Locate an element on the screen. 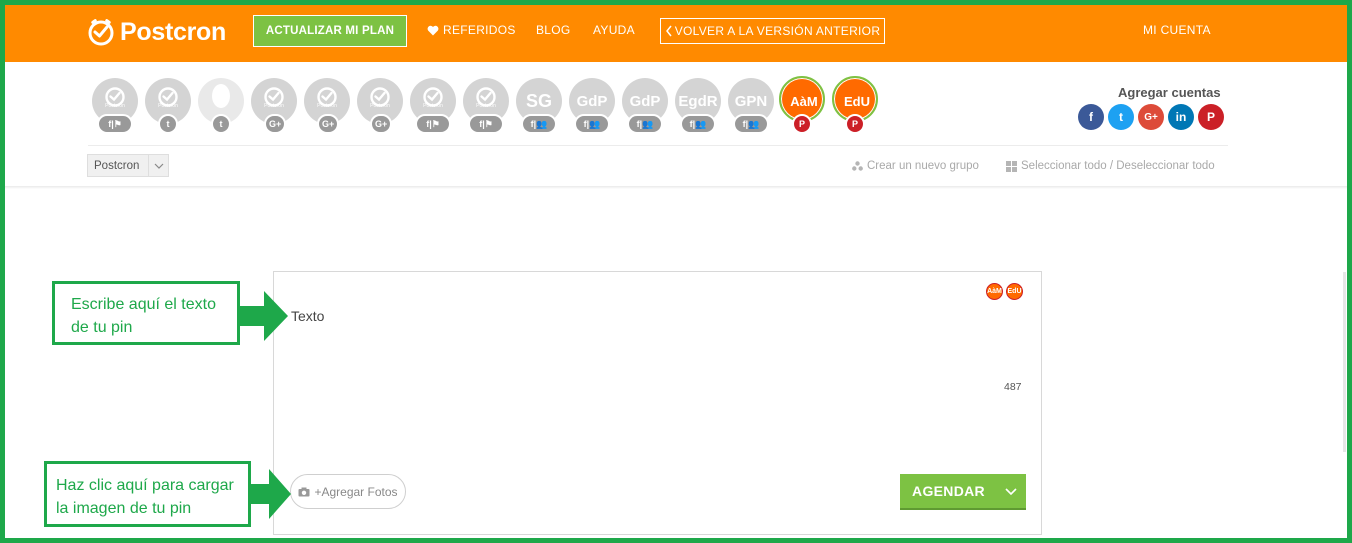 The height and width of the screenshot is (543, 1352). nav-help: AYUDA is located at coordinates (614, 30).